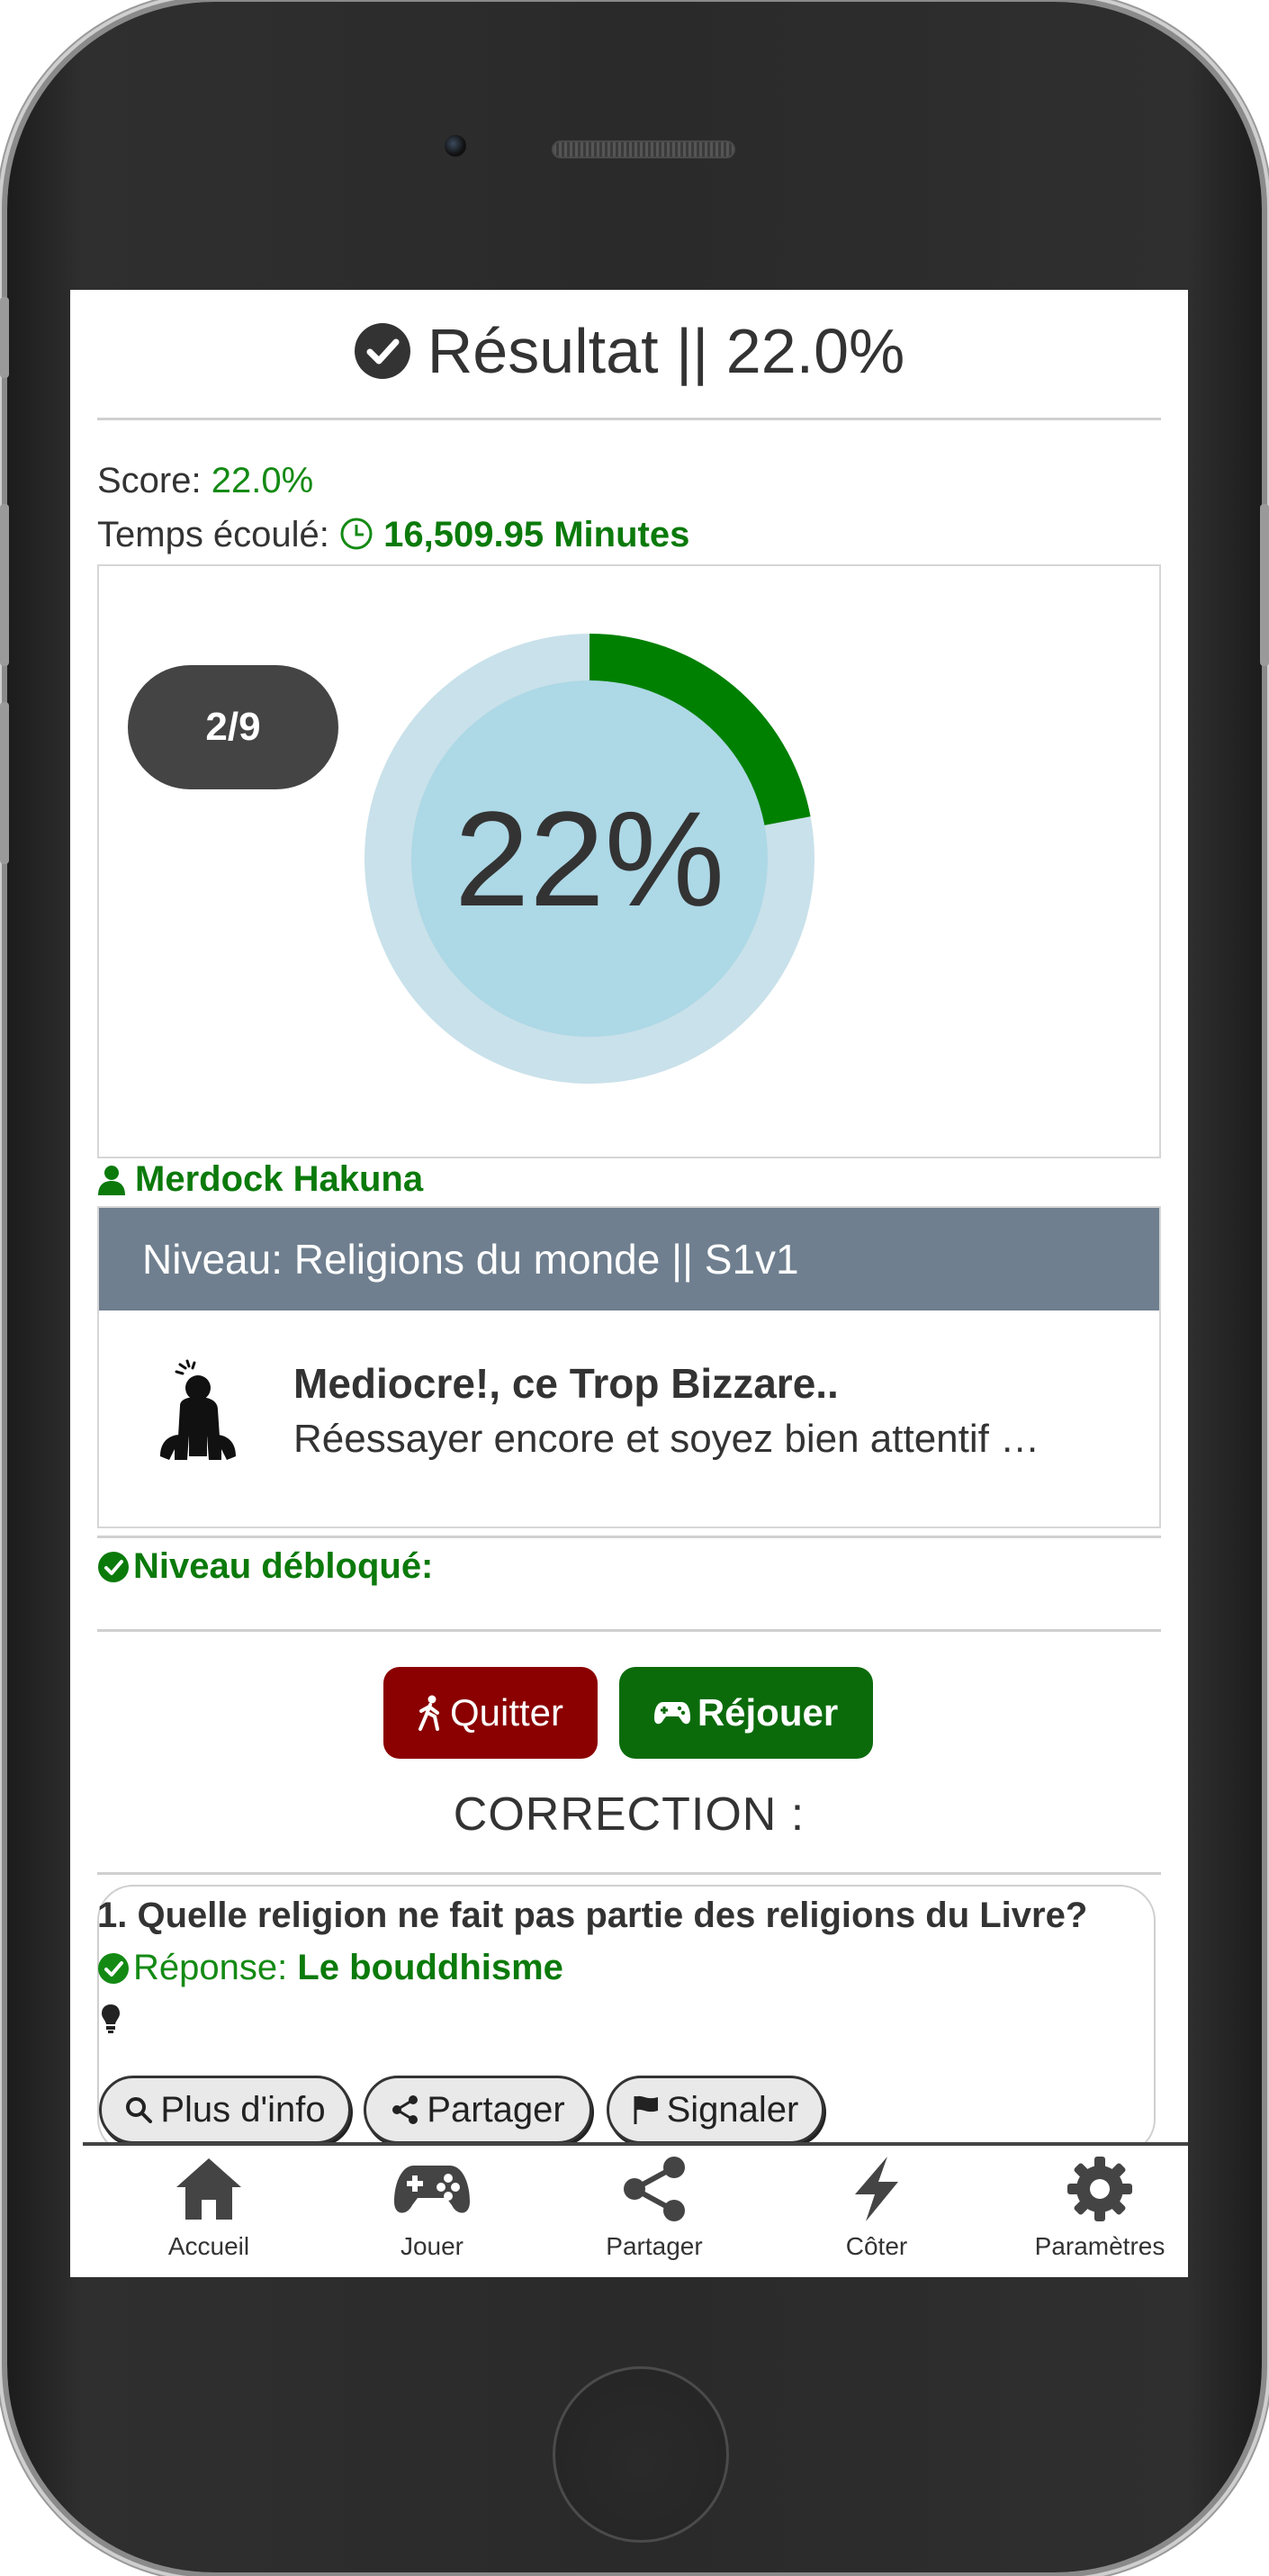 The image size is (1269, 2576). I want to click on walking-person-icon, so click(429, 1713).